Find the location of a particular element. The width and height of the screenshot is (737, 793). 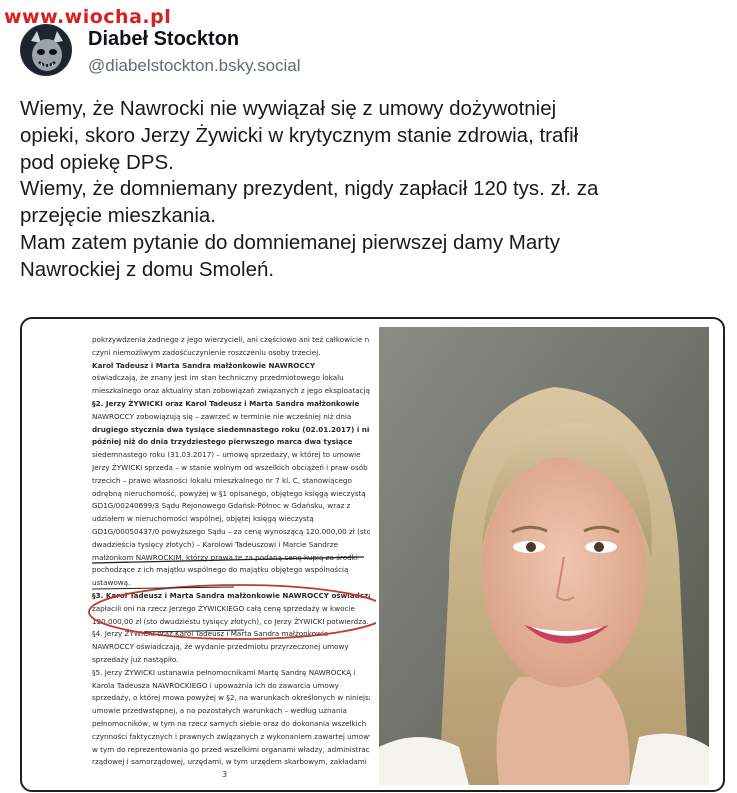

strikethrough-mark is located at coordinates (228, 594).